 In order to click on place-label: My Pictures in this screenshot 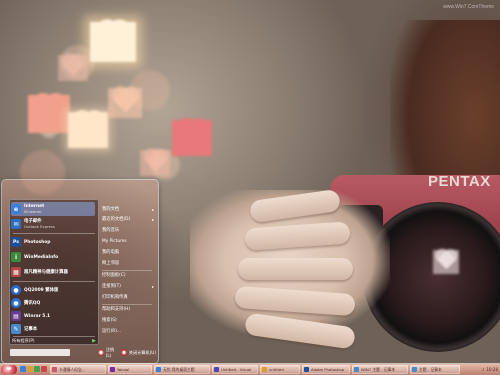, I will do `click(114, 241)`.